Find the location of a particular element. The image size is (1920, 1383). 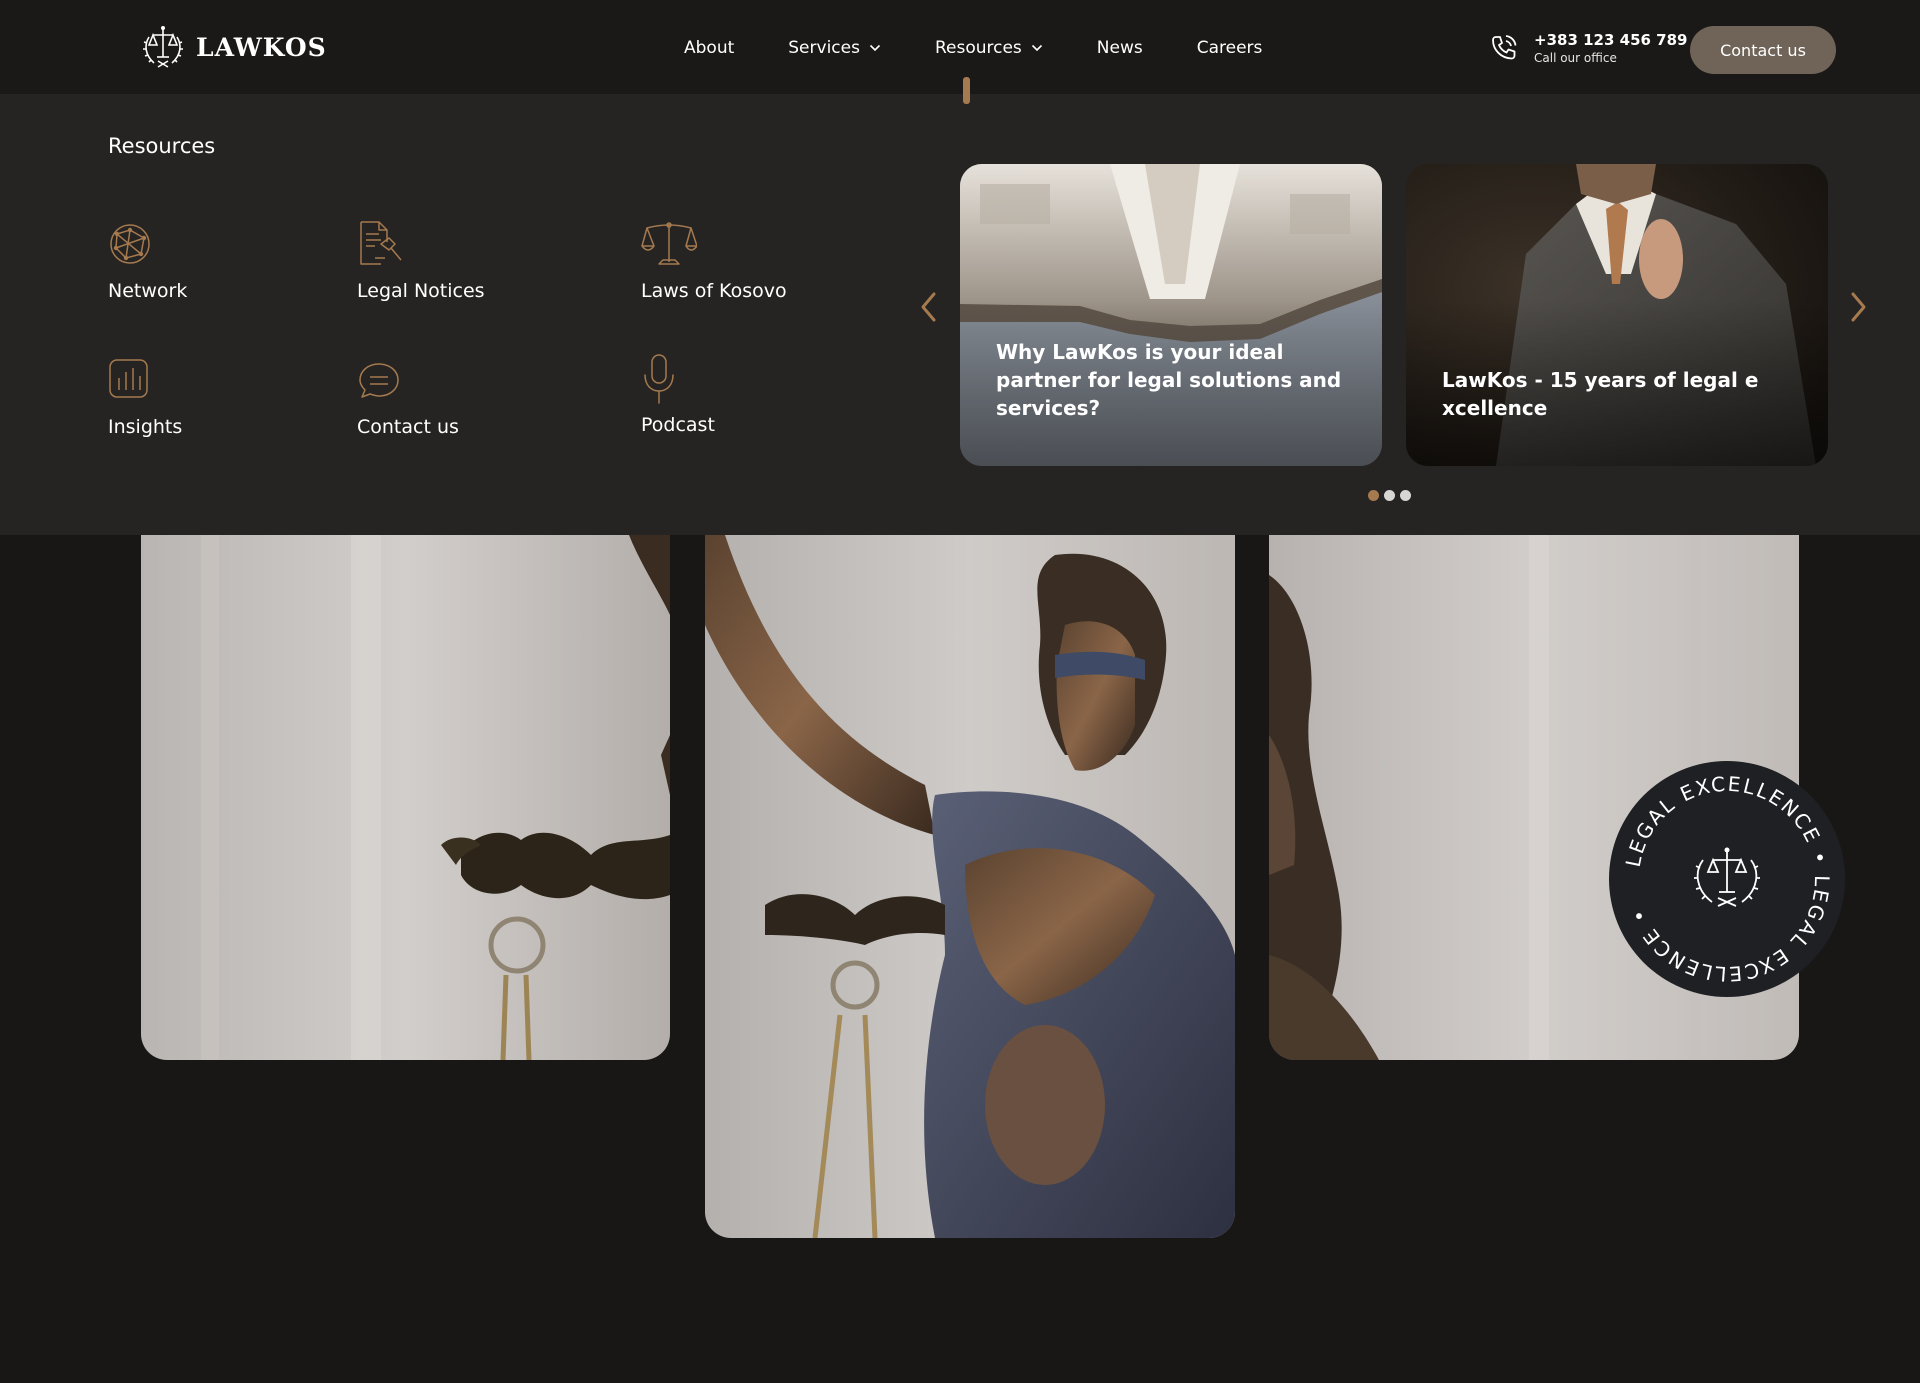

card-caption: LawKos - 15 years of legal e xcellence is located at coordinates (1600, 394).